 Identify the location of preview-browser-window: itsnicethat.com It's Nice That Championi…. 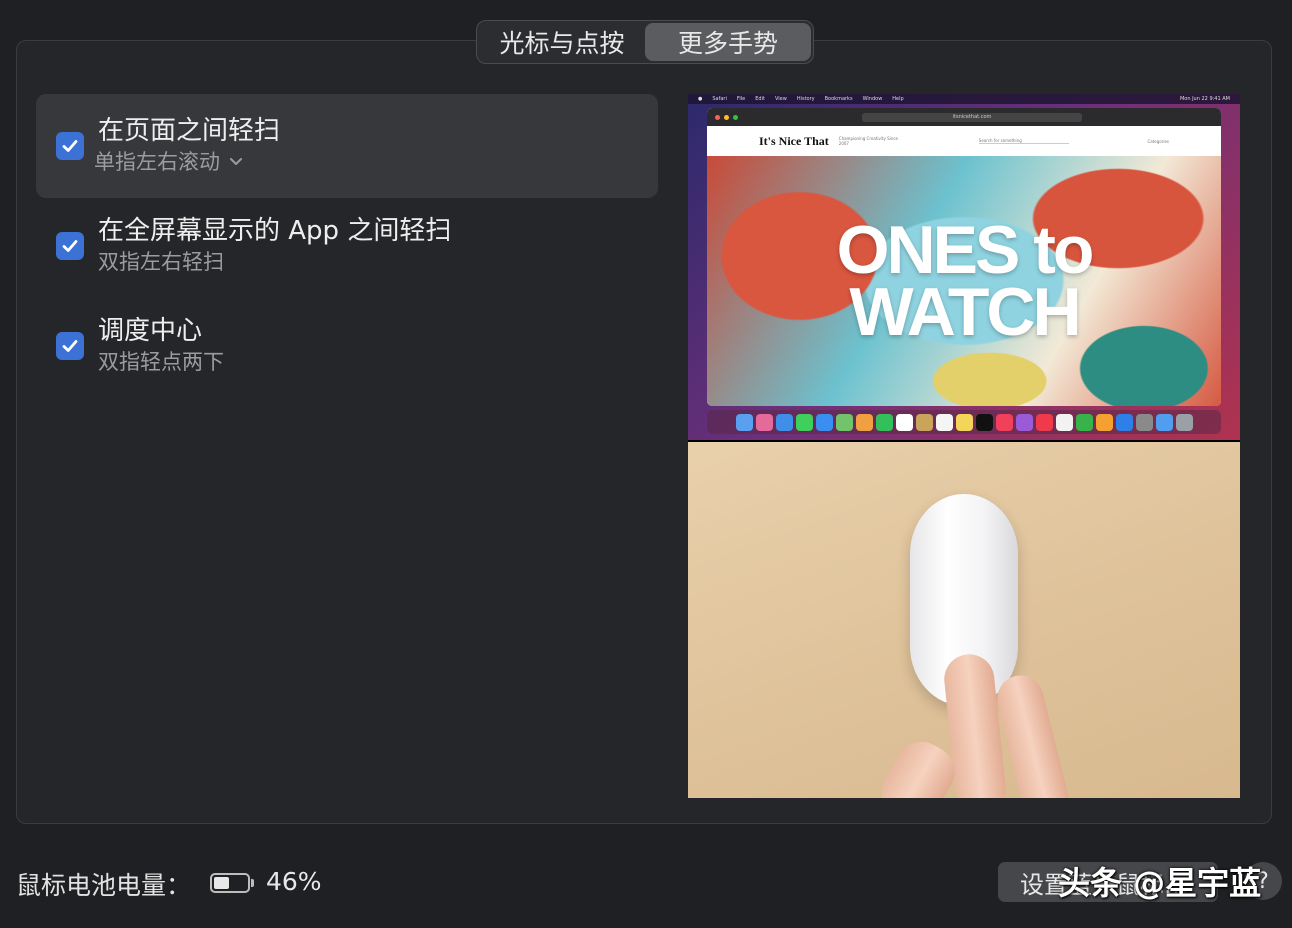
(964, 257).